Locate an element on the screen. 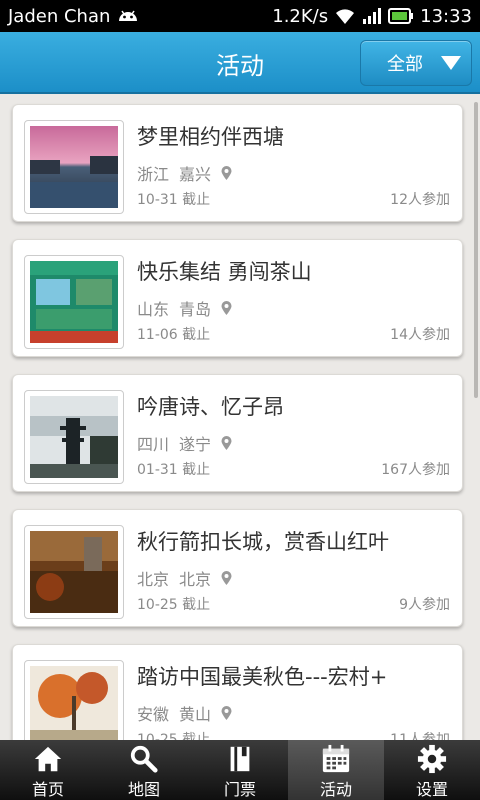 The image size is (480, 800). activity-card: 快乐集结 勇闯茶山 山东 青岛 11-06 截止 14人参加 is located at coordinates (237, 298).